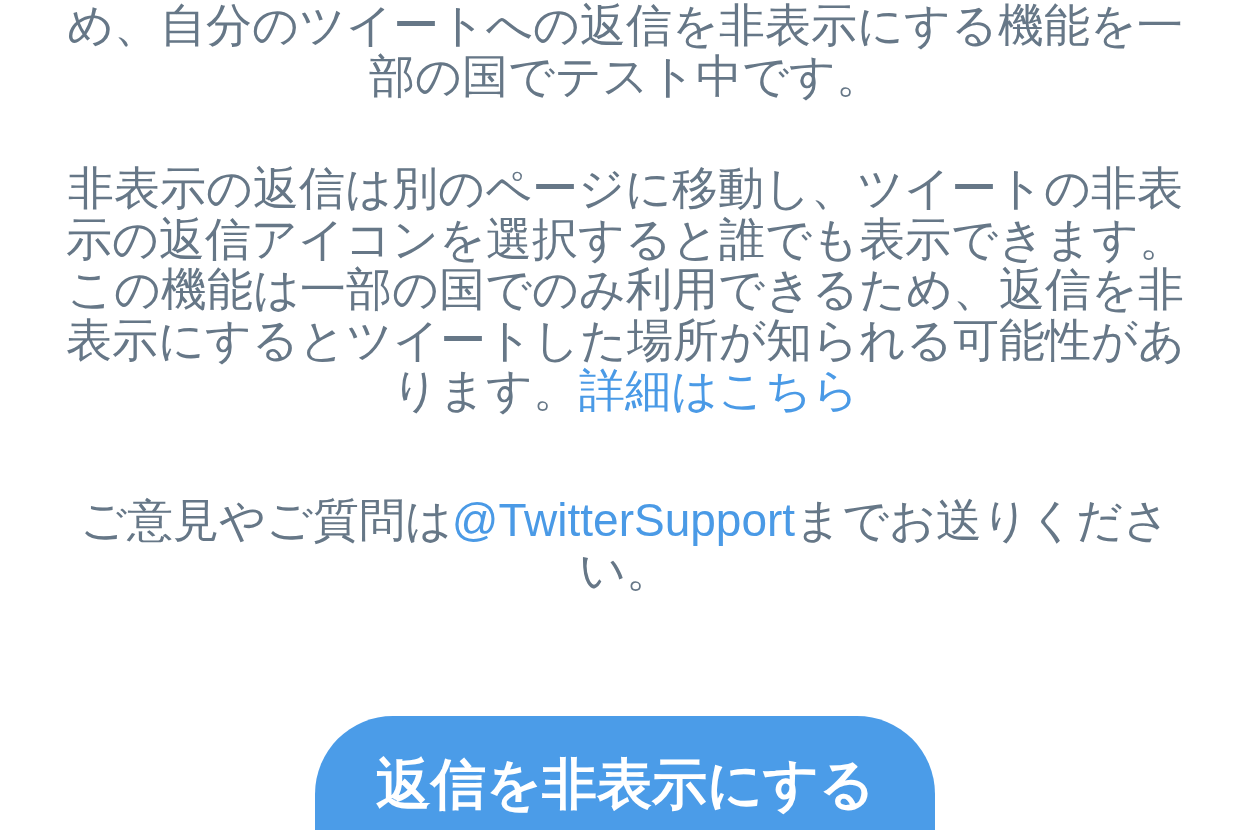 The image size is (1250, 830). I want to click on hide-replies-button: 返信を非表示にする, so click(625, 772).